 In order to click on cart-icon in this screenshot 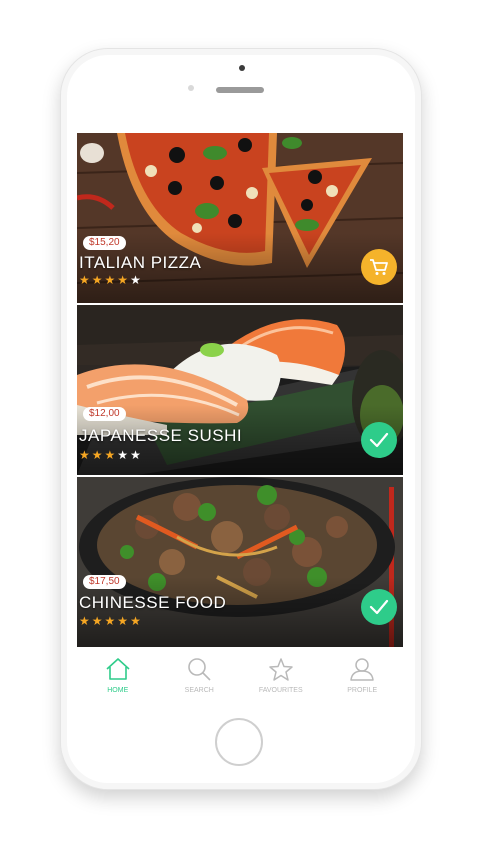, I will do `click(379, 267)`.